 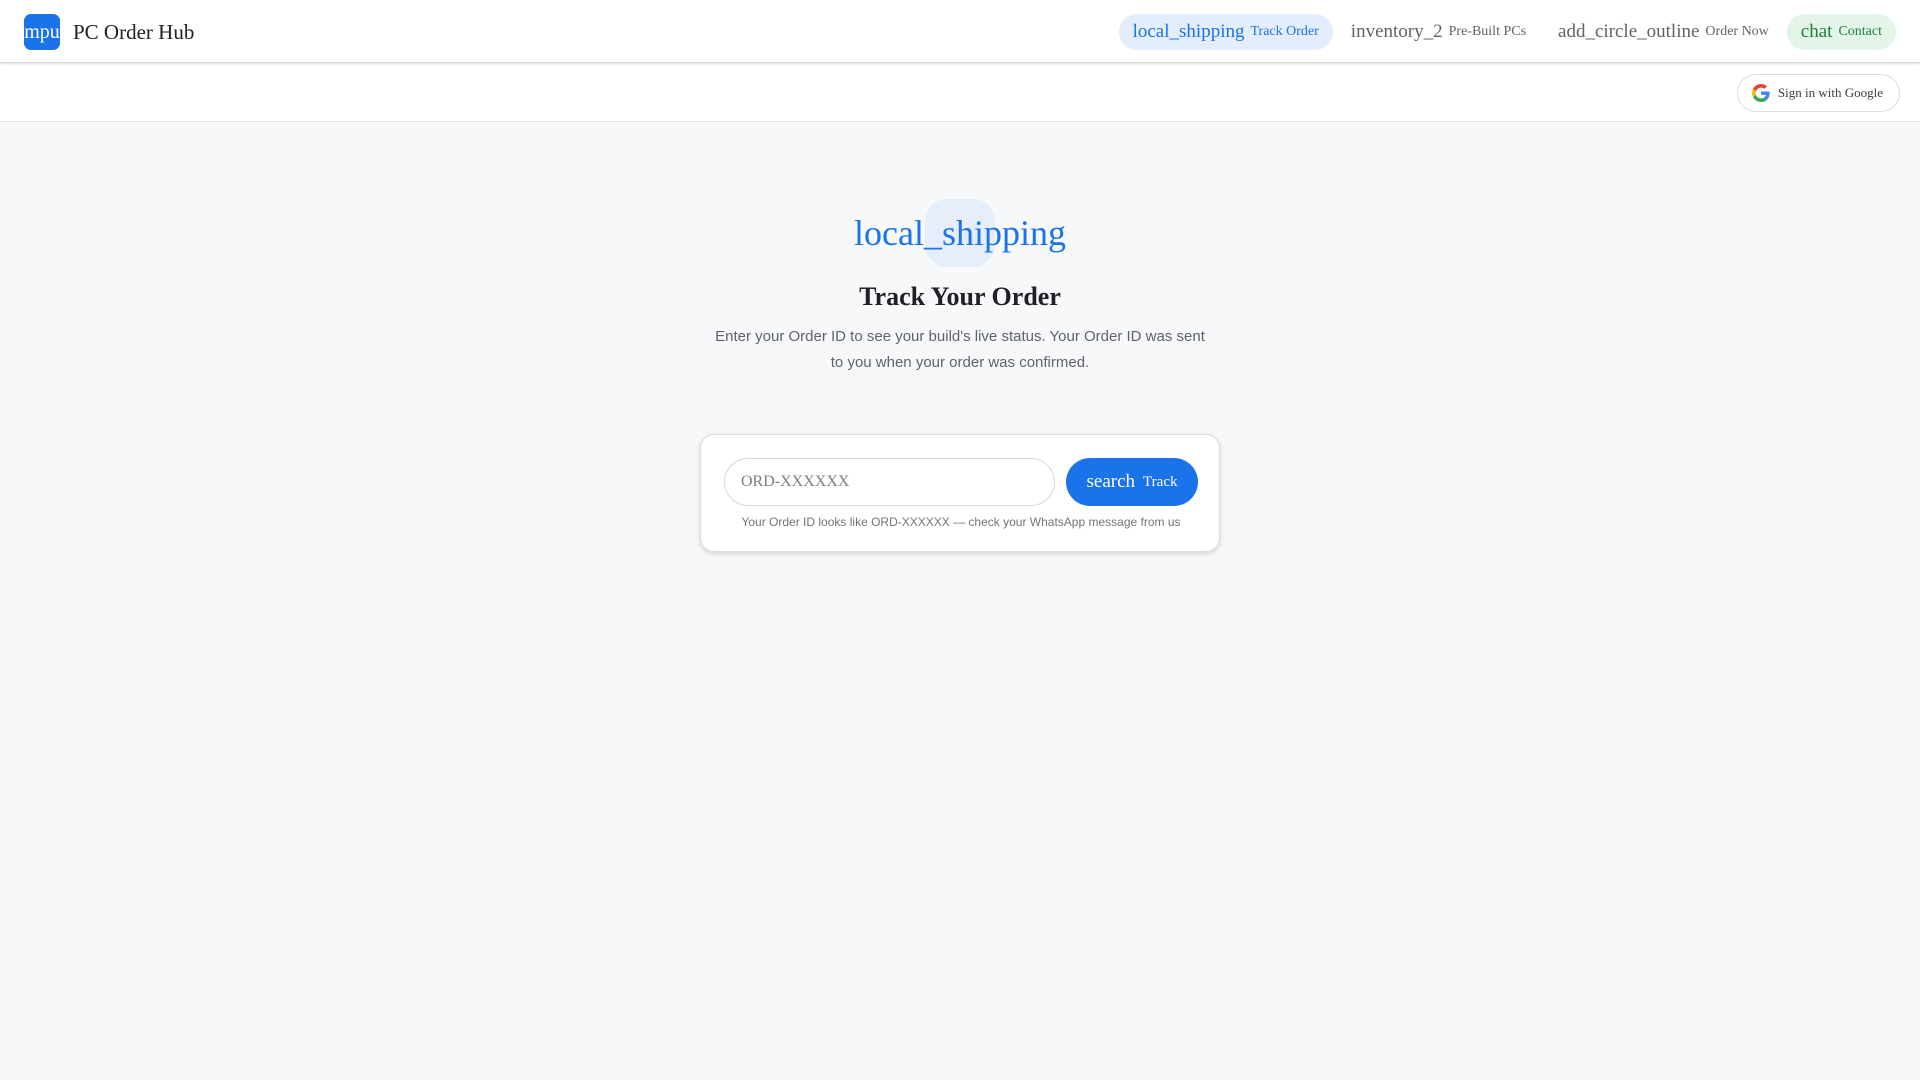 I want to click on track-button: search Track, so click(x=1132, y=482).